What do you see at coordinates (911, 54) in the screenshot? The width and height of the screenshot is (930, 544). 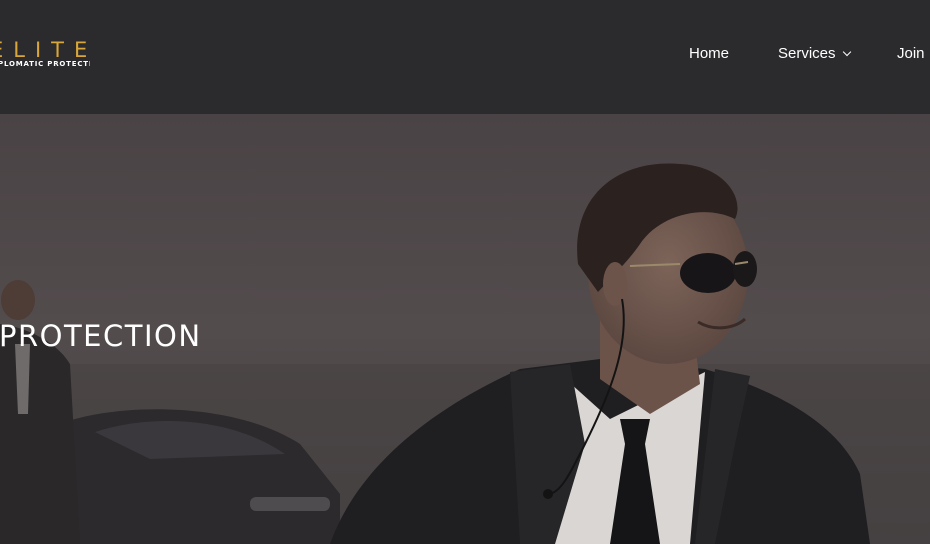 I see `nav-join: Join` at bounding box center [911, 54].